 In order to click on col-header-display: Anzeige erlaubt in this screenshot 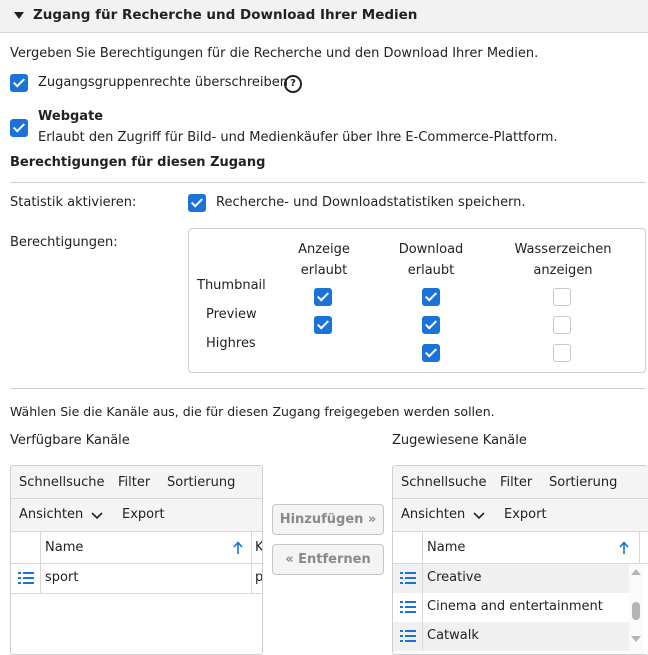, I will do `click(324, 260)`.